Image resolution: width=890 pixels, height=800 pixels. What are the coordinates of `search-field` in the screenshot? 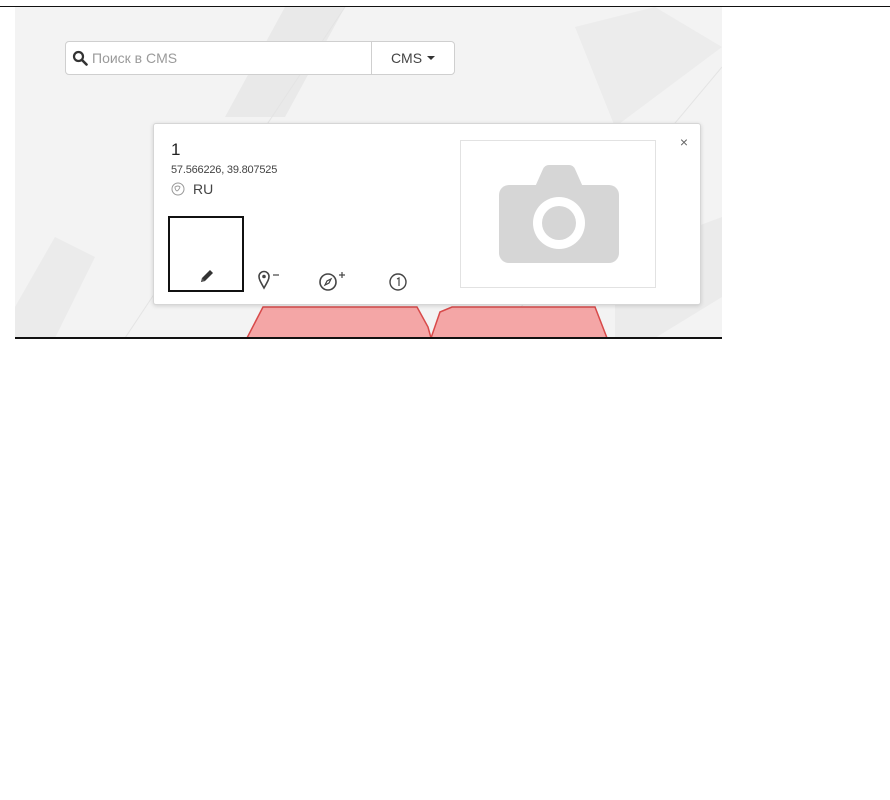 It's located at (218, 58).